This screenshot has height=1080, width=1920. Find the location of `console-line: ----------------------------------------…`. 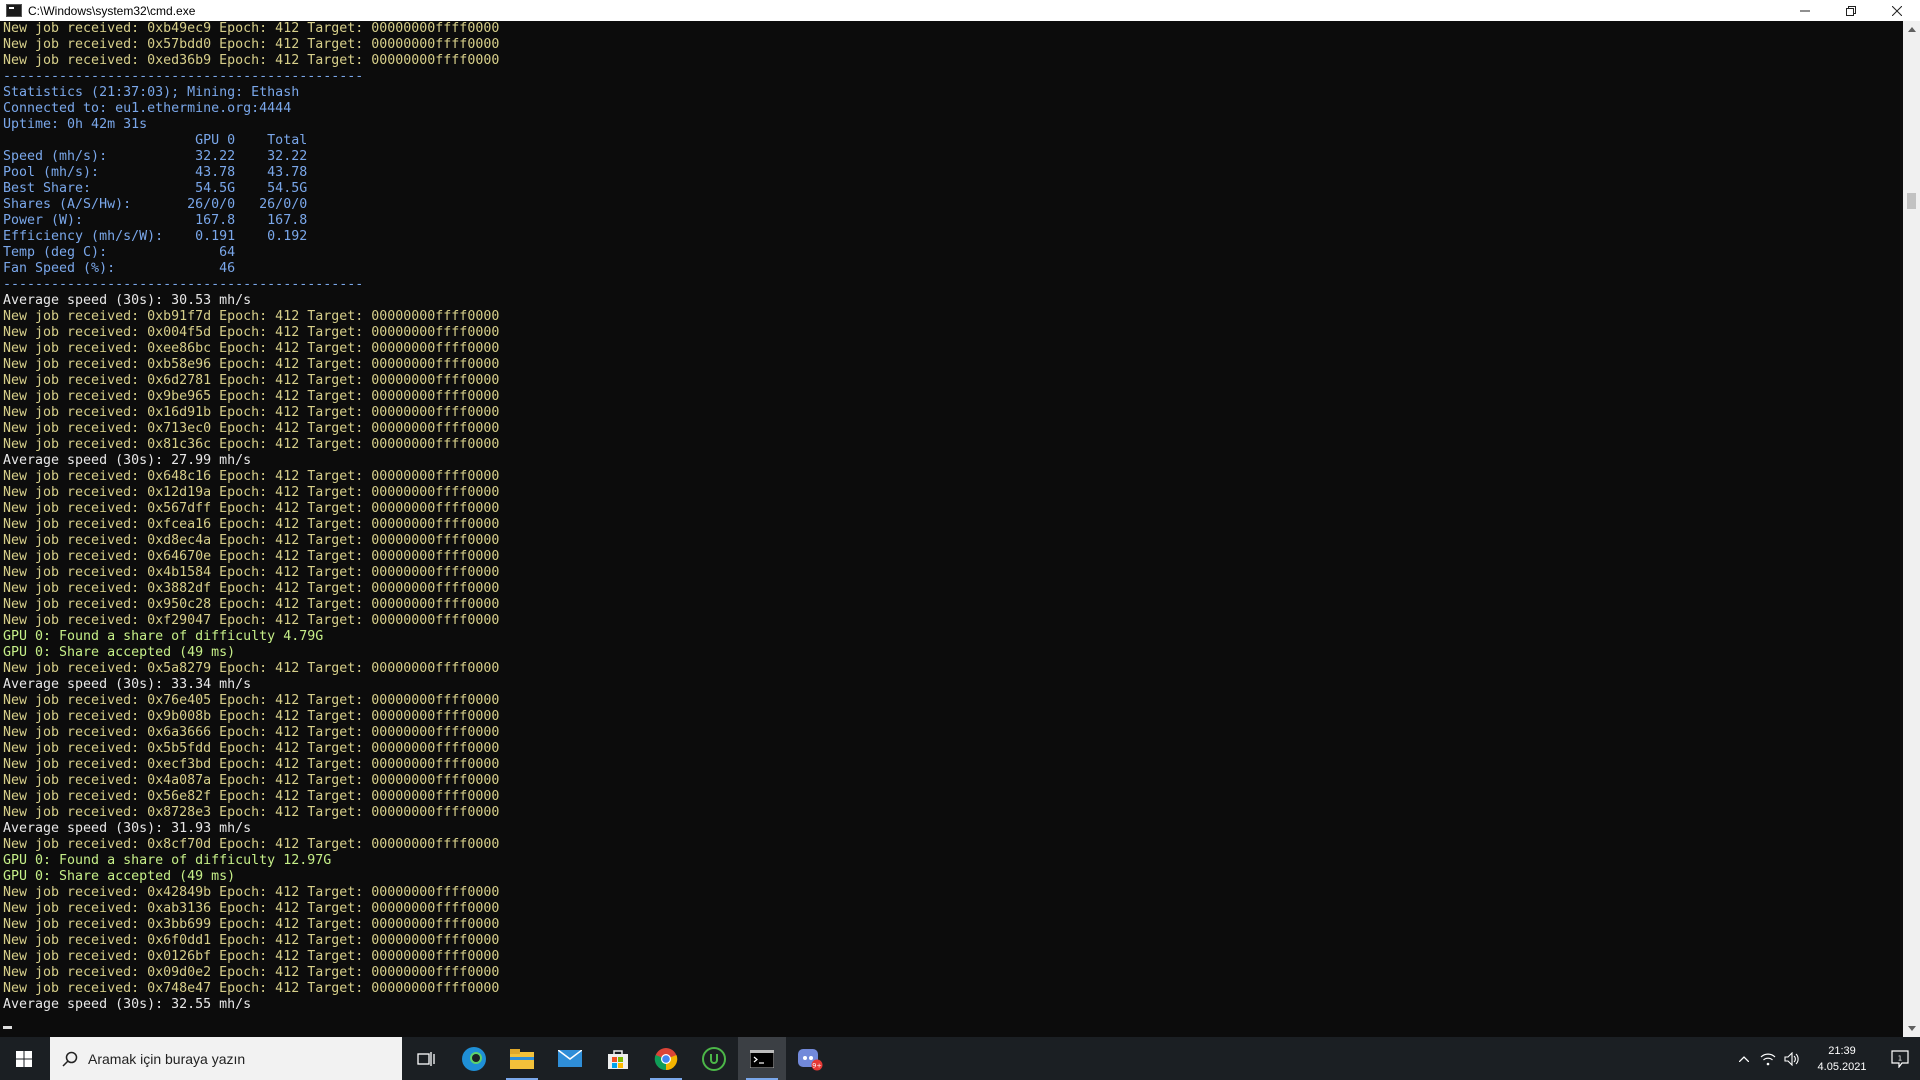

console-line: ----------------------------------------… is located at coordinates (183, 76).